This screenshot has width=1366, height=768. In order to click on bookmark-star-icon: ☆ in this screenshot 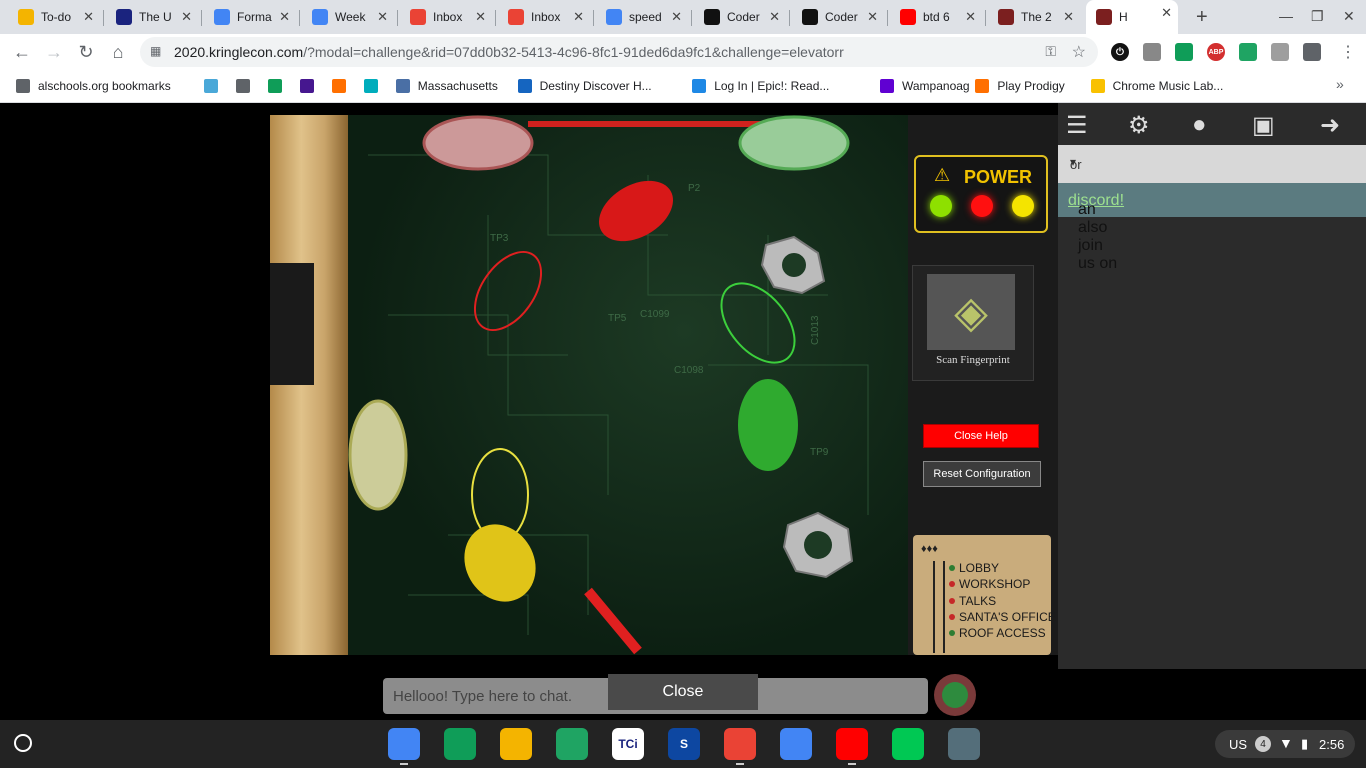, I will do `click(1079, 52)`.